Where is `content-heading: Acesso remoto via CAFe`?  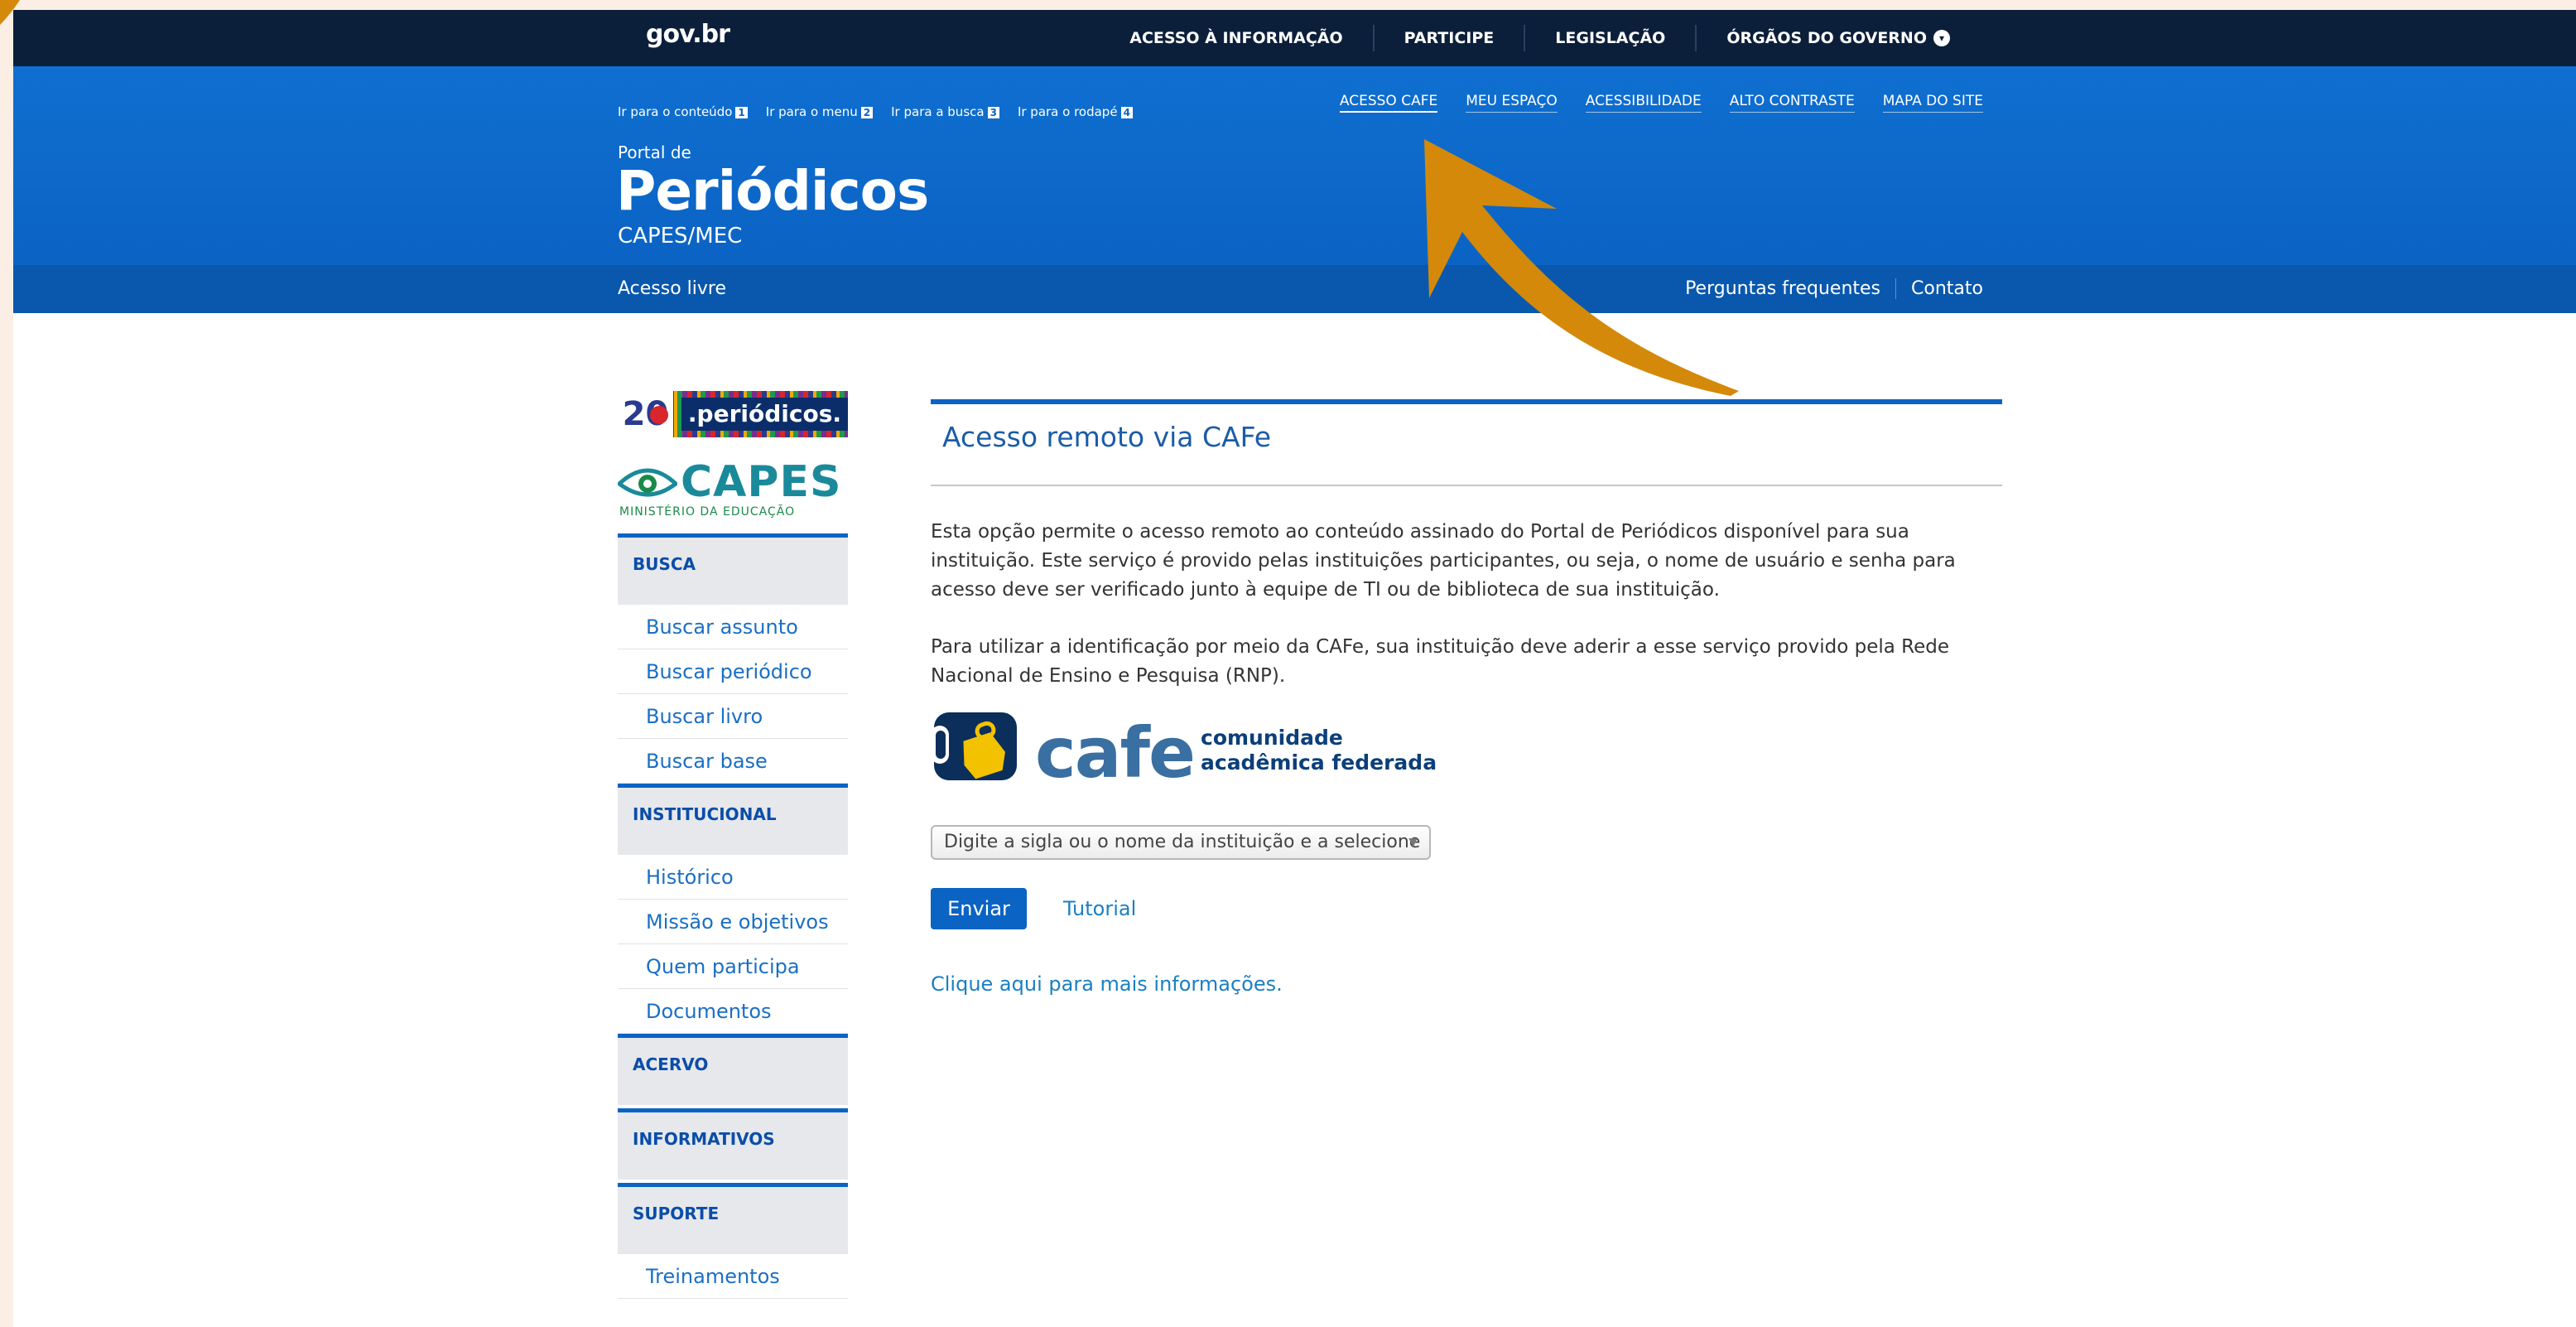 content-heading: Acesso remoto via CAFe is located at coordinates (1466, 445).